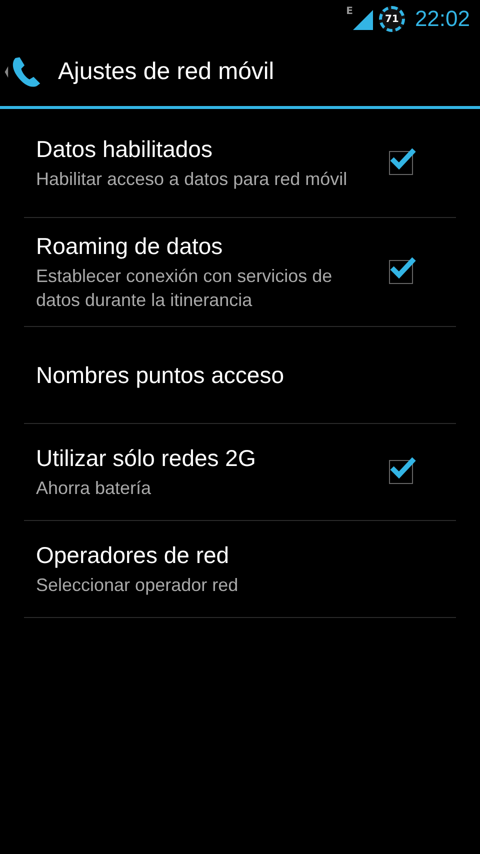  What do you see at coordinates (133, 555) in the screenshot?
I see `setting-title: Operadores de red` at bounding box center [133, 555].